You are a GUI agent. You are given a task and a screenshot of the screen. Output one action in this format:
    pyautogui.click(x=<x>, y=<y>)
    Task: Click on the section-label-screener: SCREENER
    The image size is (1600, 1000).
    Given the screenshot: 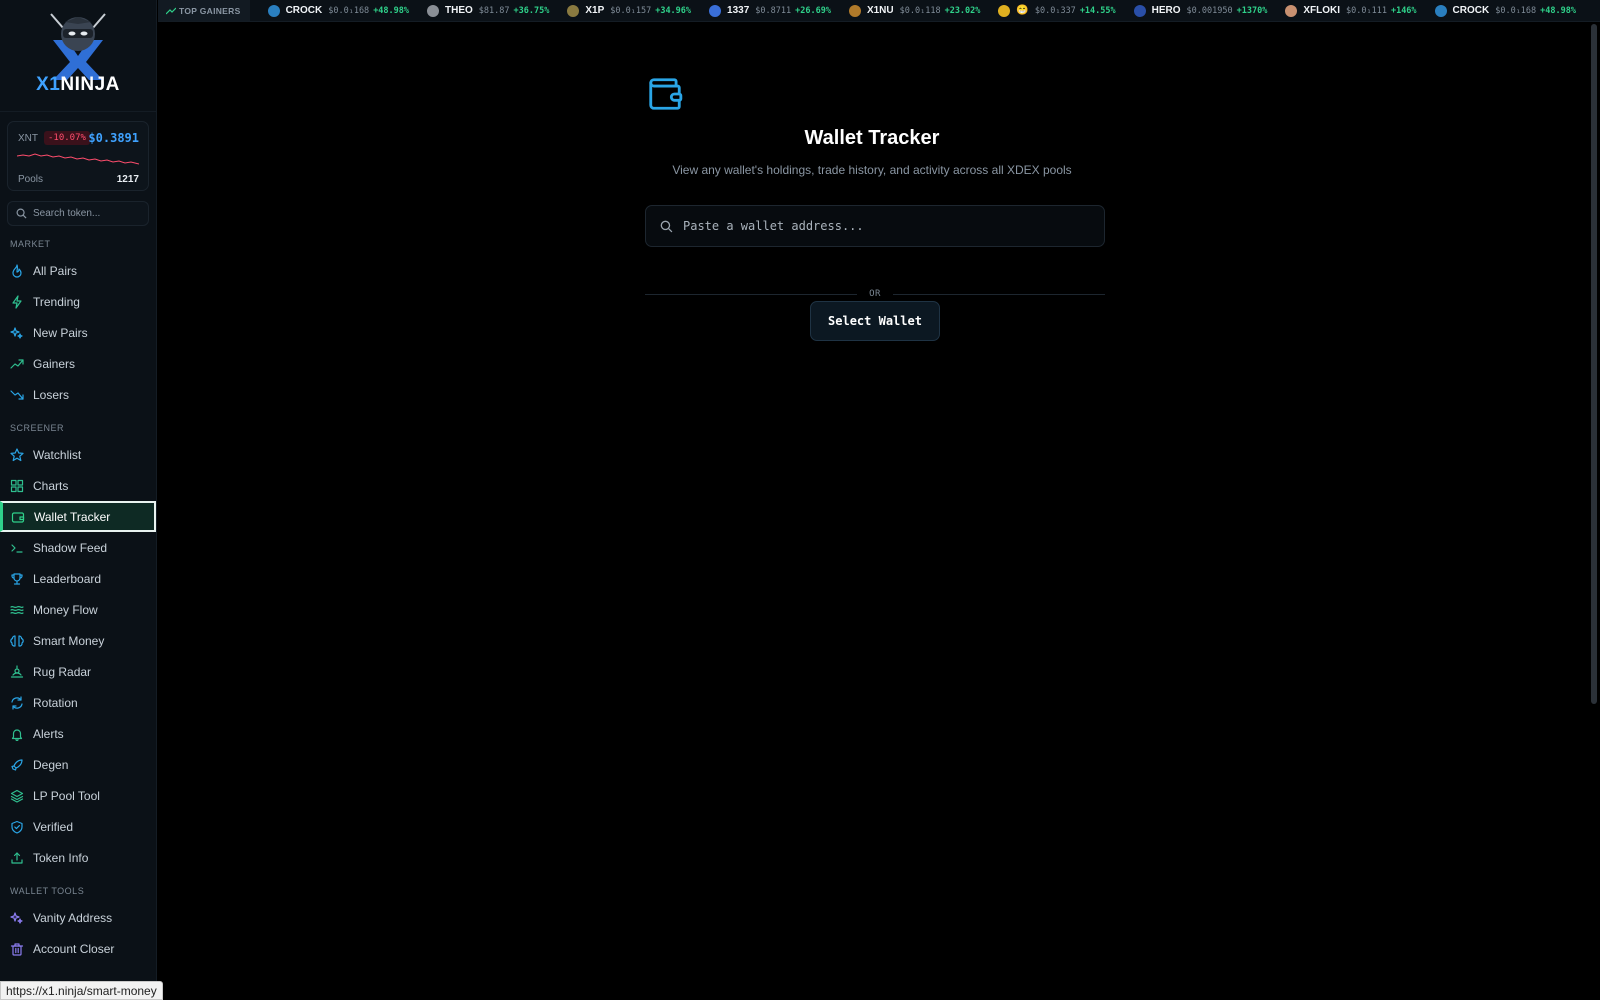 What is the action you would take?
    pyautogui.click(x=37, y=428)
    